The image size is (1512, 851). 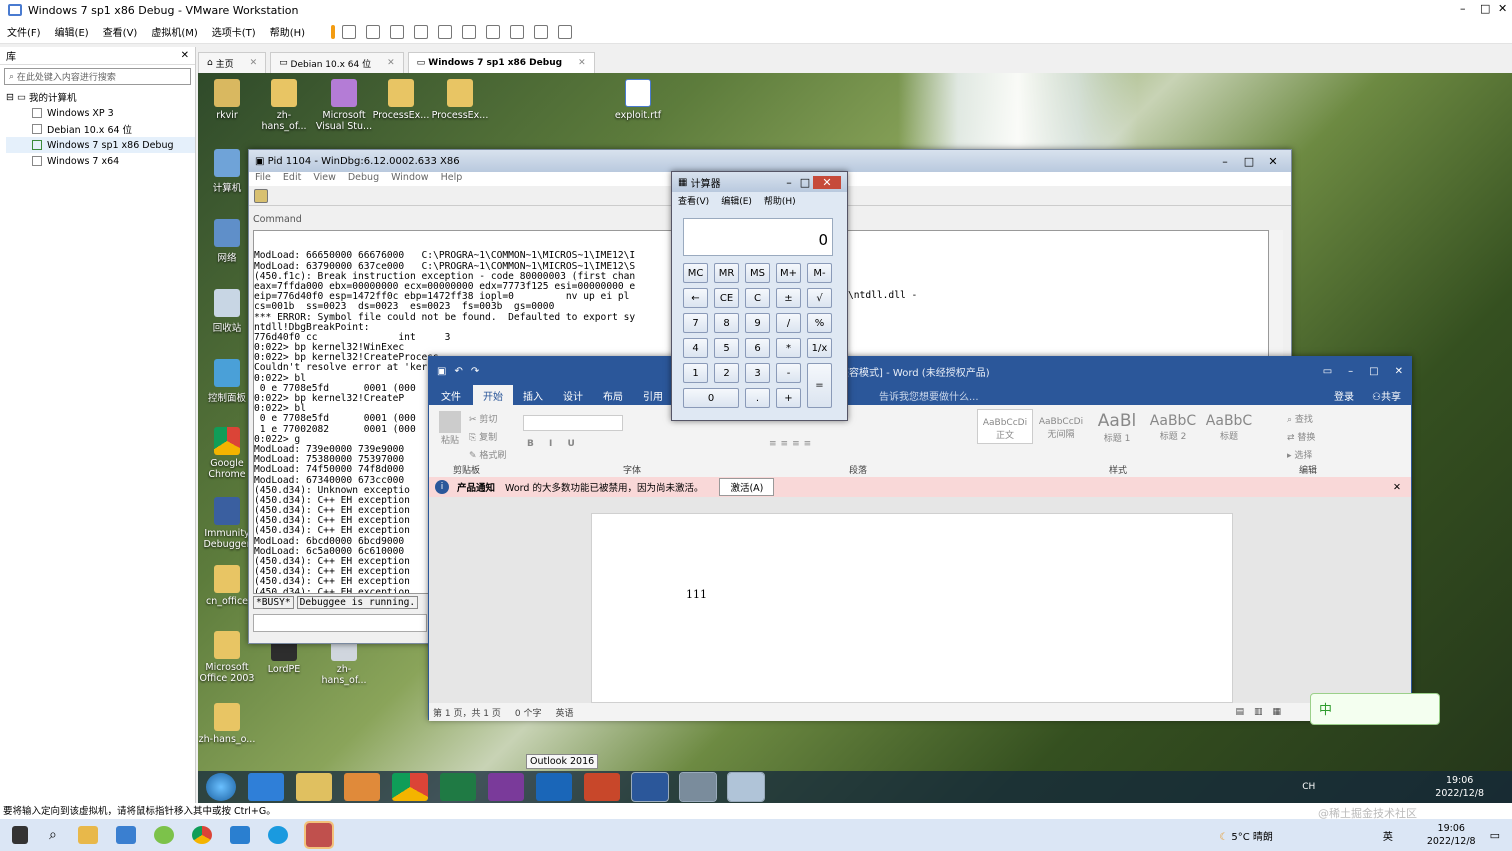 I want to click on calc-key: /, so click(x=788, y=323).